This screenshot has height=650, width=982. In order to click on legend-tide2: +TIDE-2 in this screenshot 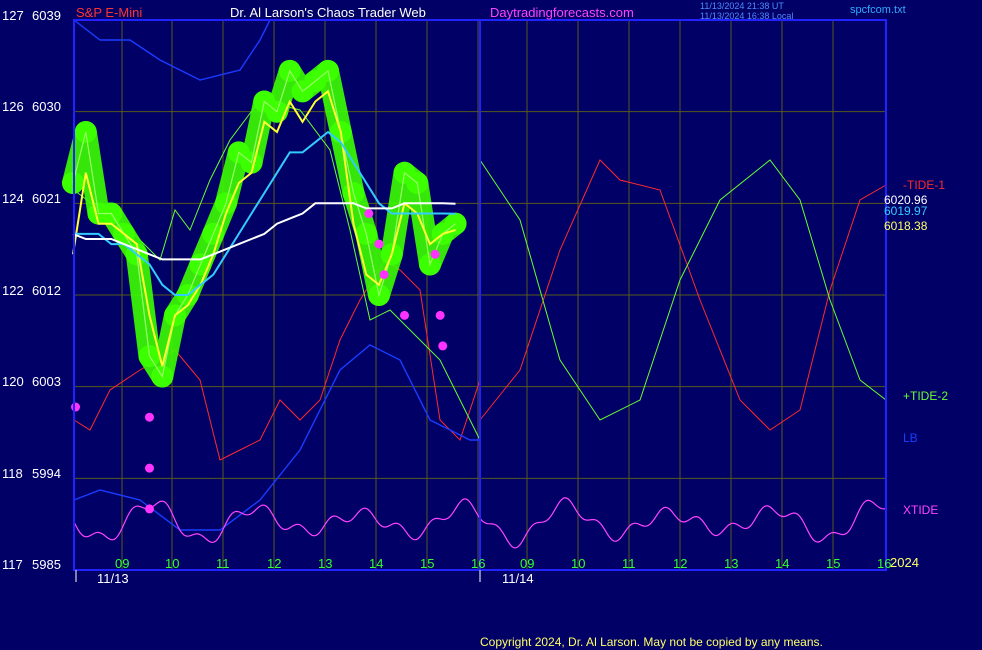, I will do `click(926, 396)`.